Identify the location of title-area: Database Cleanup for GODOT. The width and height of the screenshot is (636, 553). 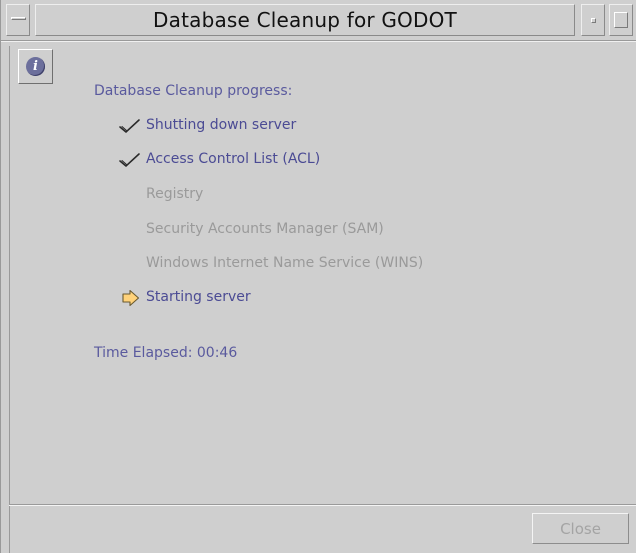
(305, 20).